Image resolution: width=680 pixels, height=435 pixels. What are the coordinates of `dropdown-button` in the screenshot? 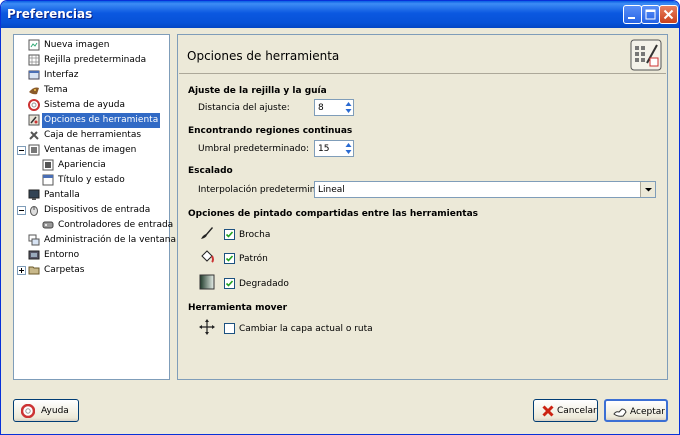 It's located at (647, 189).